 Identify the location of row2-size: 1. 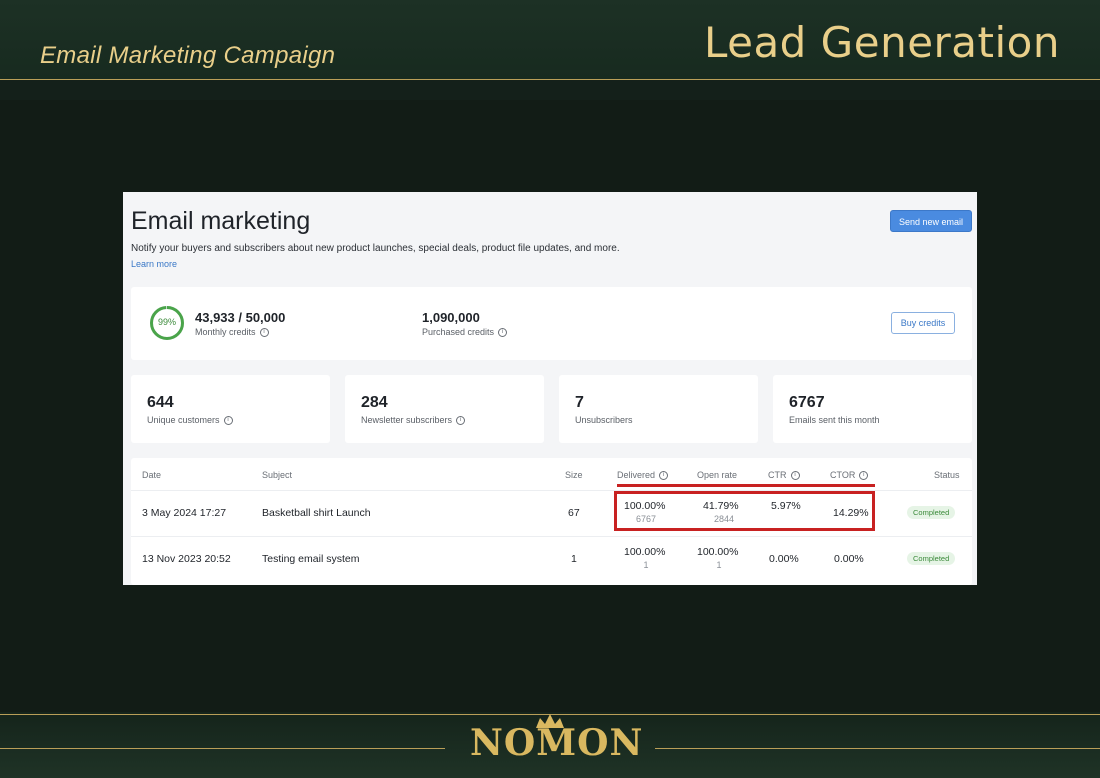
(574, 559).